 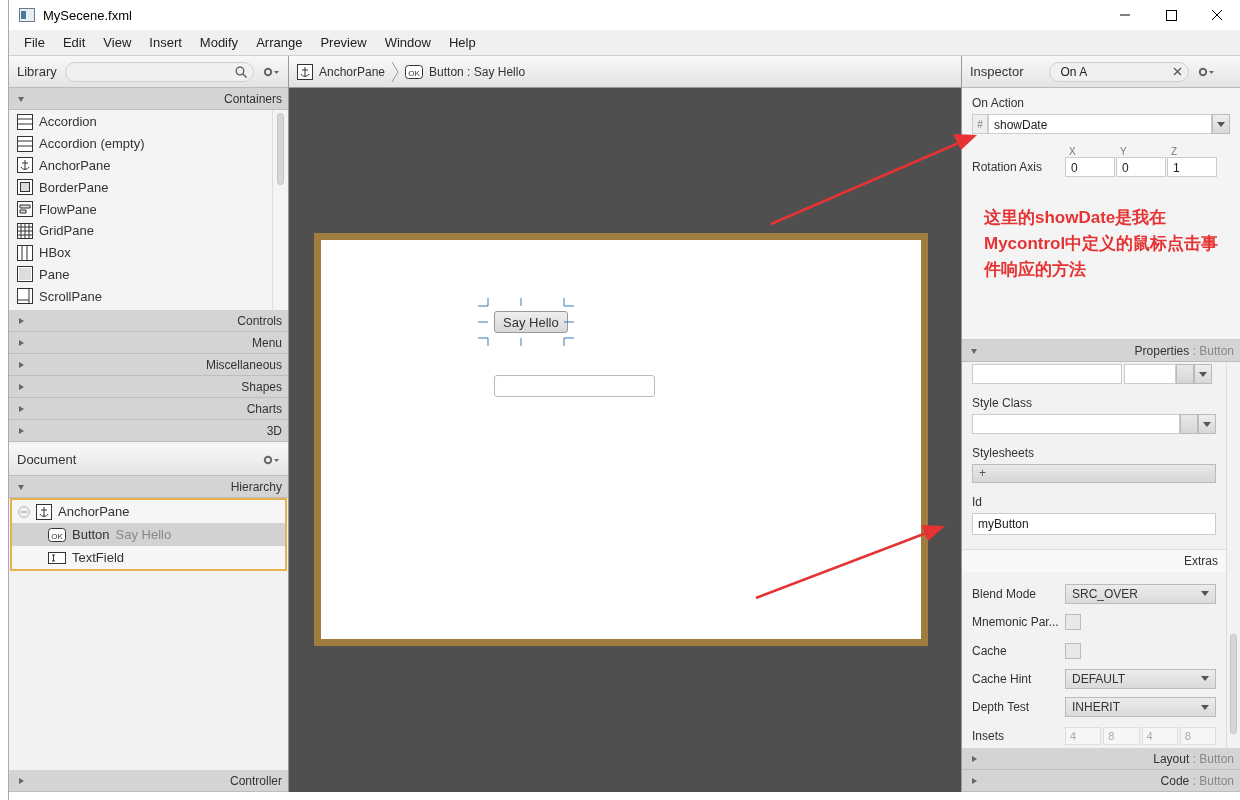 I want to click on section-header: Menu, so click(x=148, y=343).